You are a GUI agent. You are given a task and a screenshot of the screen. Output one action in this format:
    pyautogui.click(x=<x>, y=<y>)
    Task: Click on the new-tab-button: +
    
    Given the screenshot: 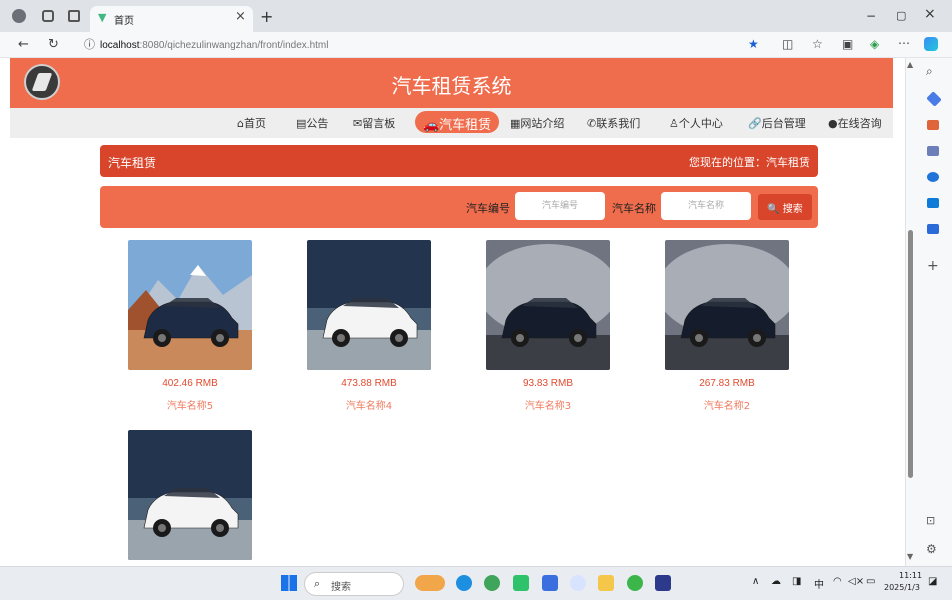 What is the action you would take?
    pyautogui.click(x=266, y=16)
    